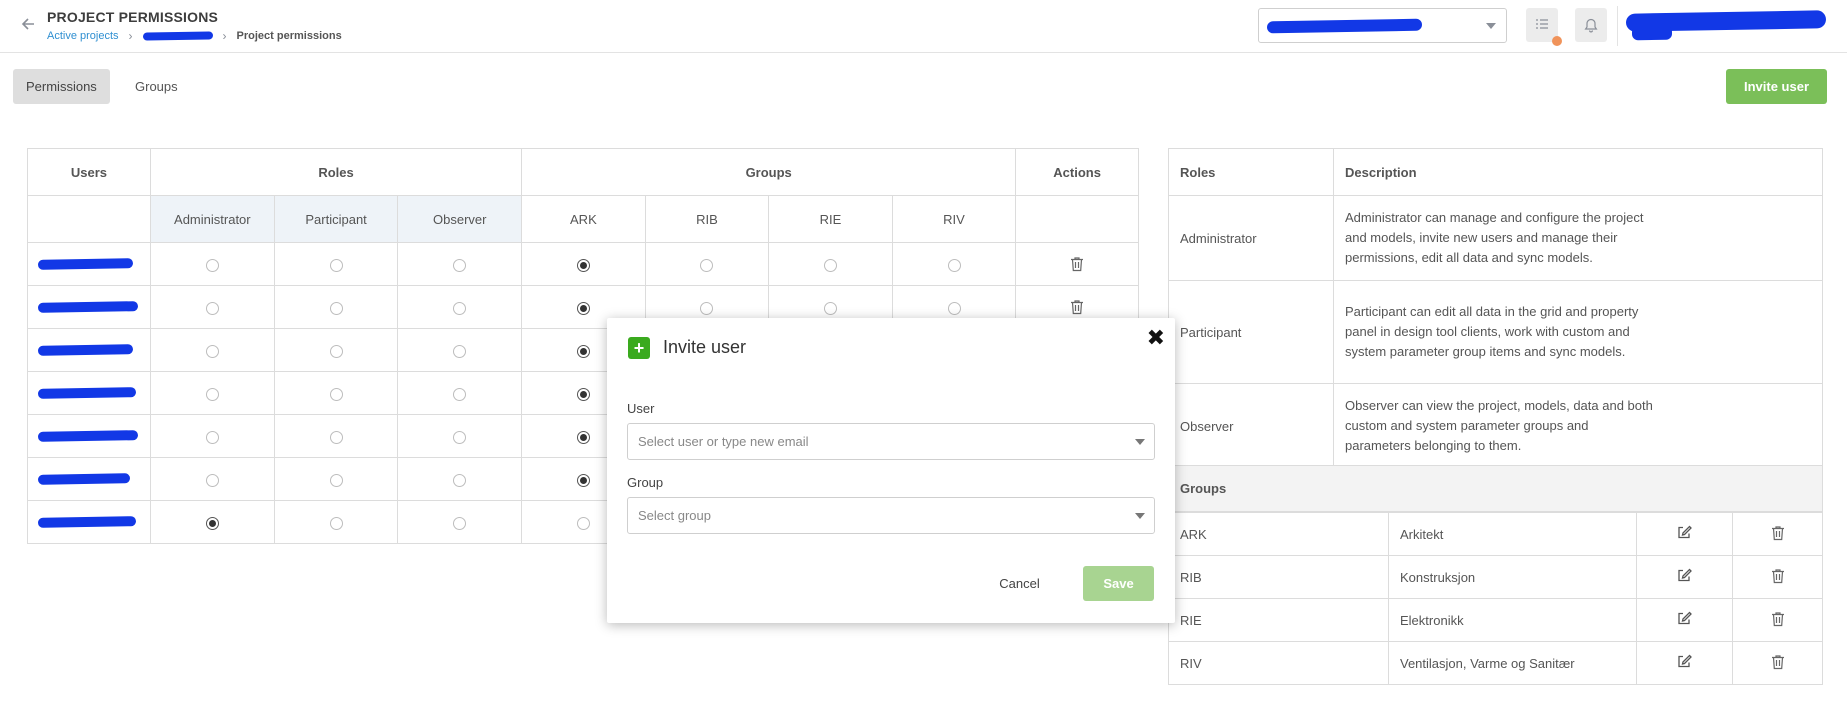 Image resolution: width=1847 pixels, height=712 pixels. I want to click on group-code: RIV, so click(1278, 663).